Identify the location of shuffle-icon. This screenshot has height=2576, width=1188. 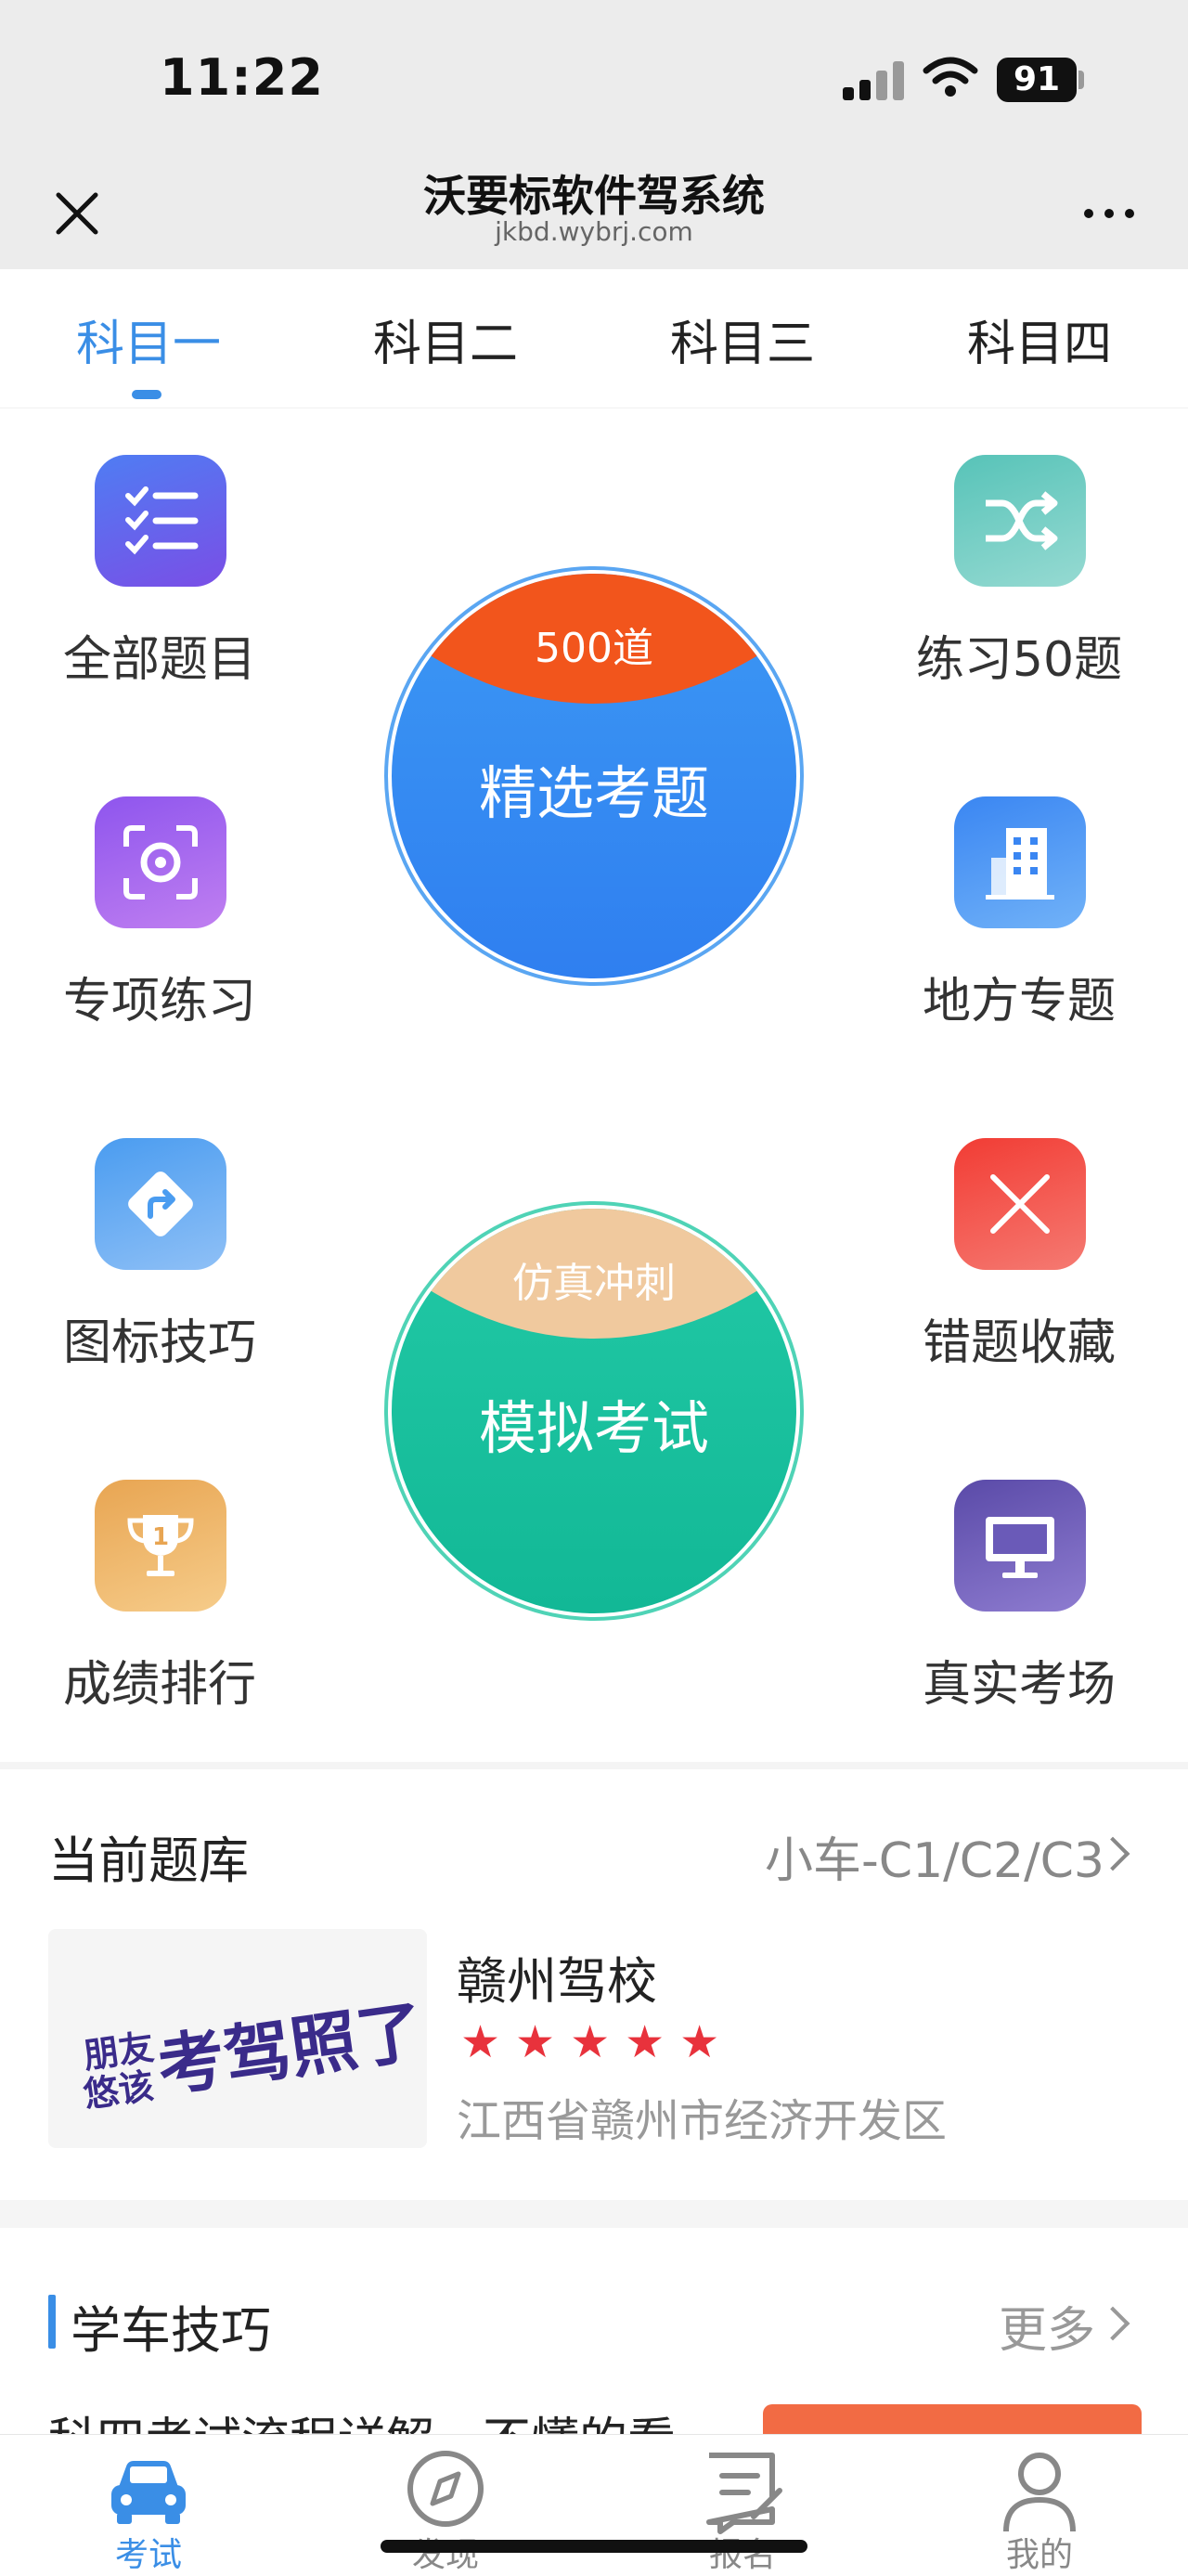
(1020, 521).